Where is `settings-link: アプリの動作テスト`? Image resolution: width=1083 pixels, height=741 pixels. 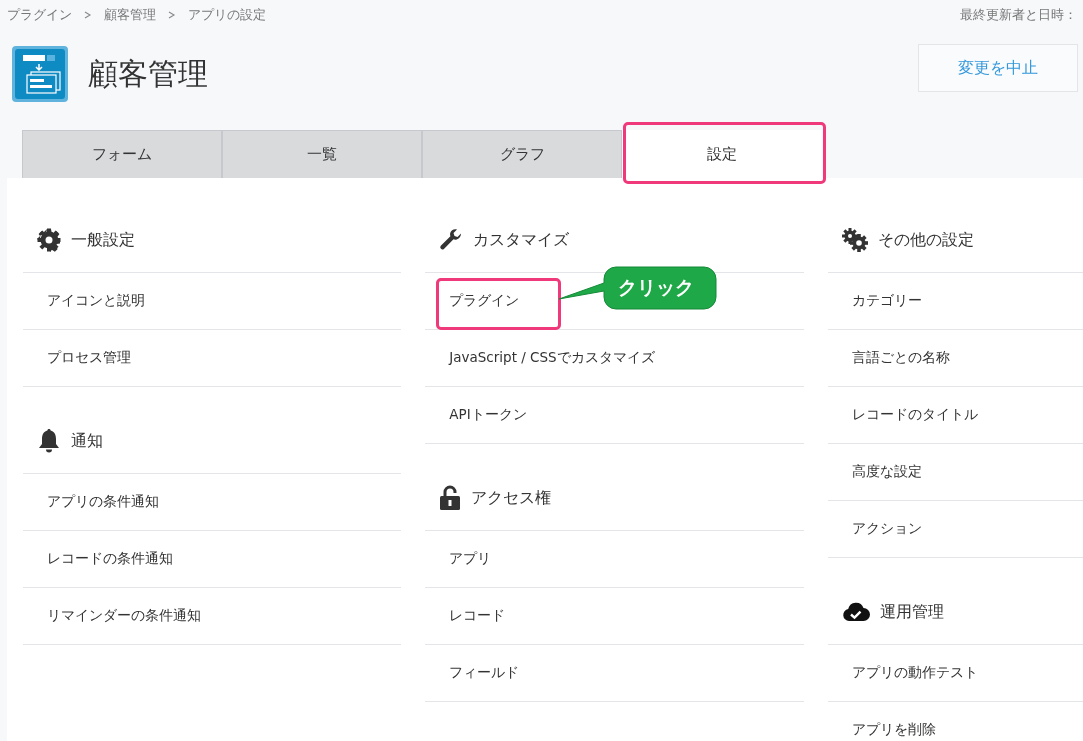 settings-link: アプリの動作テスト is located at coordinates (914, 673).